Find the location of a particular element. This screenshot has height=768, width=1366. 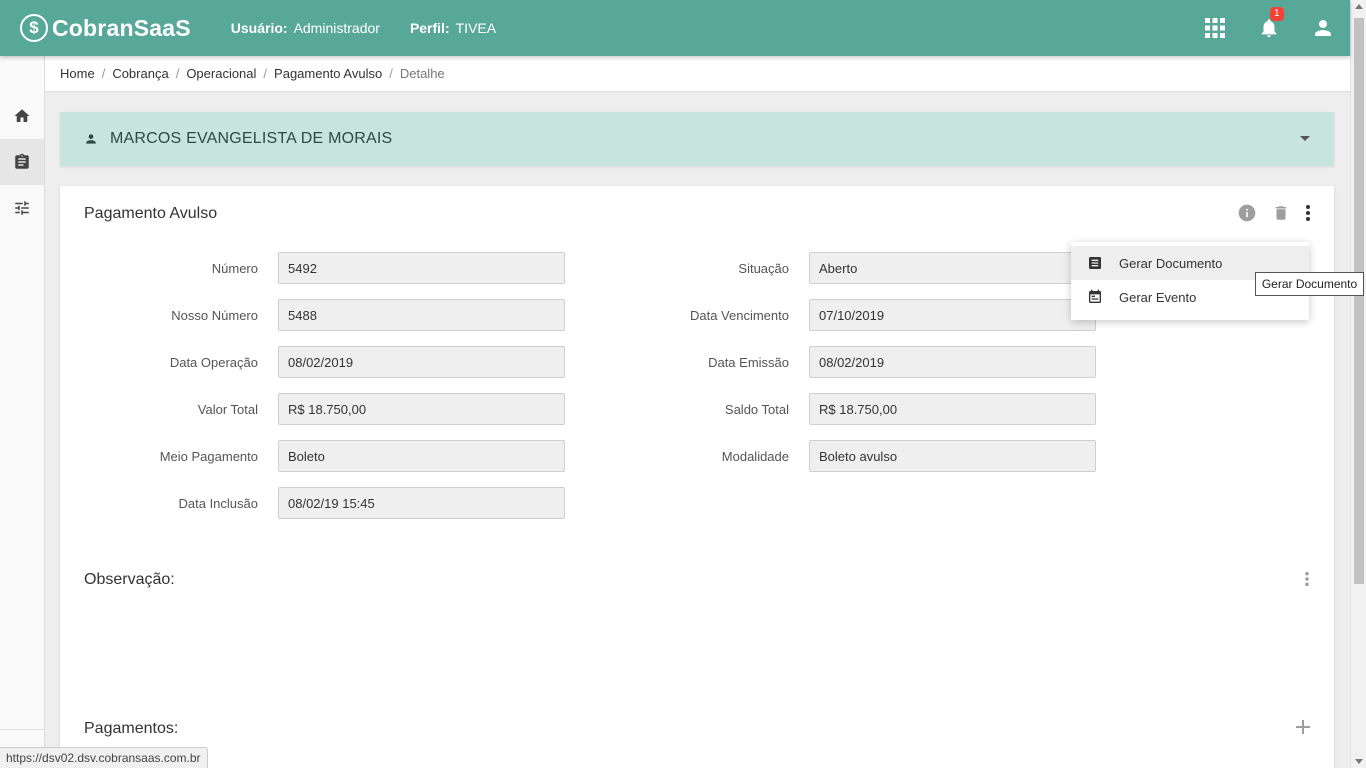

breadcrumb-pagamento-avulso: Pagamento Avulso is located at coordinates (328, 73).